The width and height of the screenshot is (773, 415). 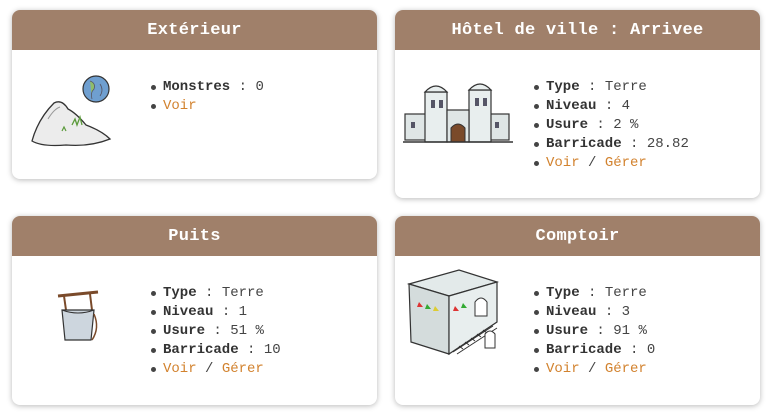 What do you see at coordinates (458, 113) in the screenshot?
I see `town-hall-building-icon` at bounding box center [458, 113].